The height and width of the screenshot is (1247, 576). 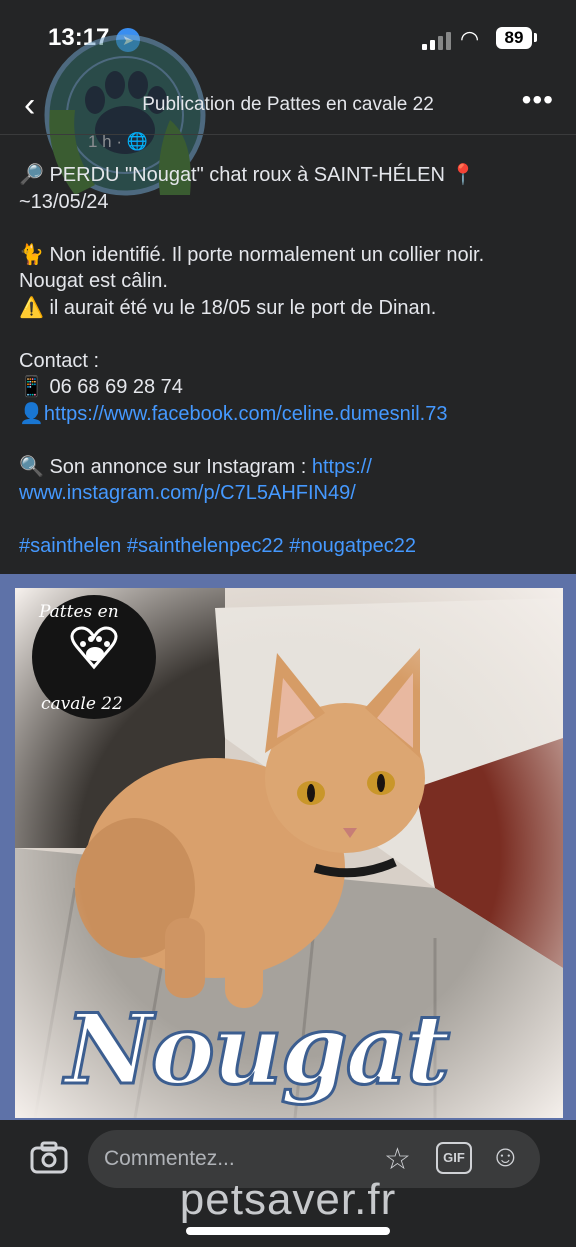 I want to click on home-indicator, so click(x=288, y=1231).